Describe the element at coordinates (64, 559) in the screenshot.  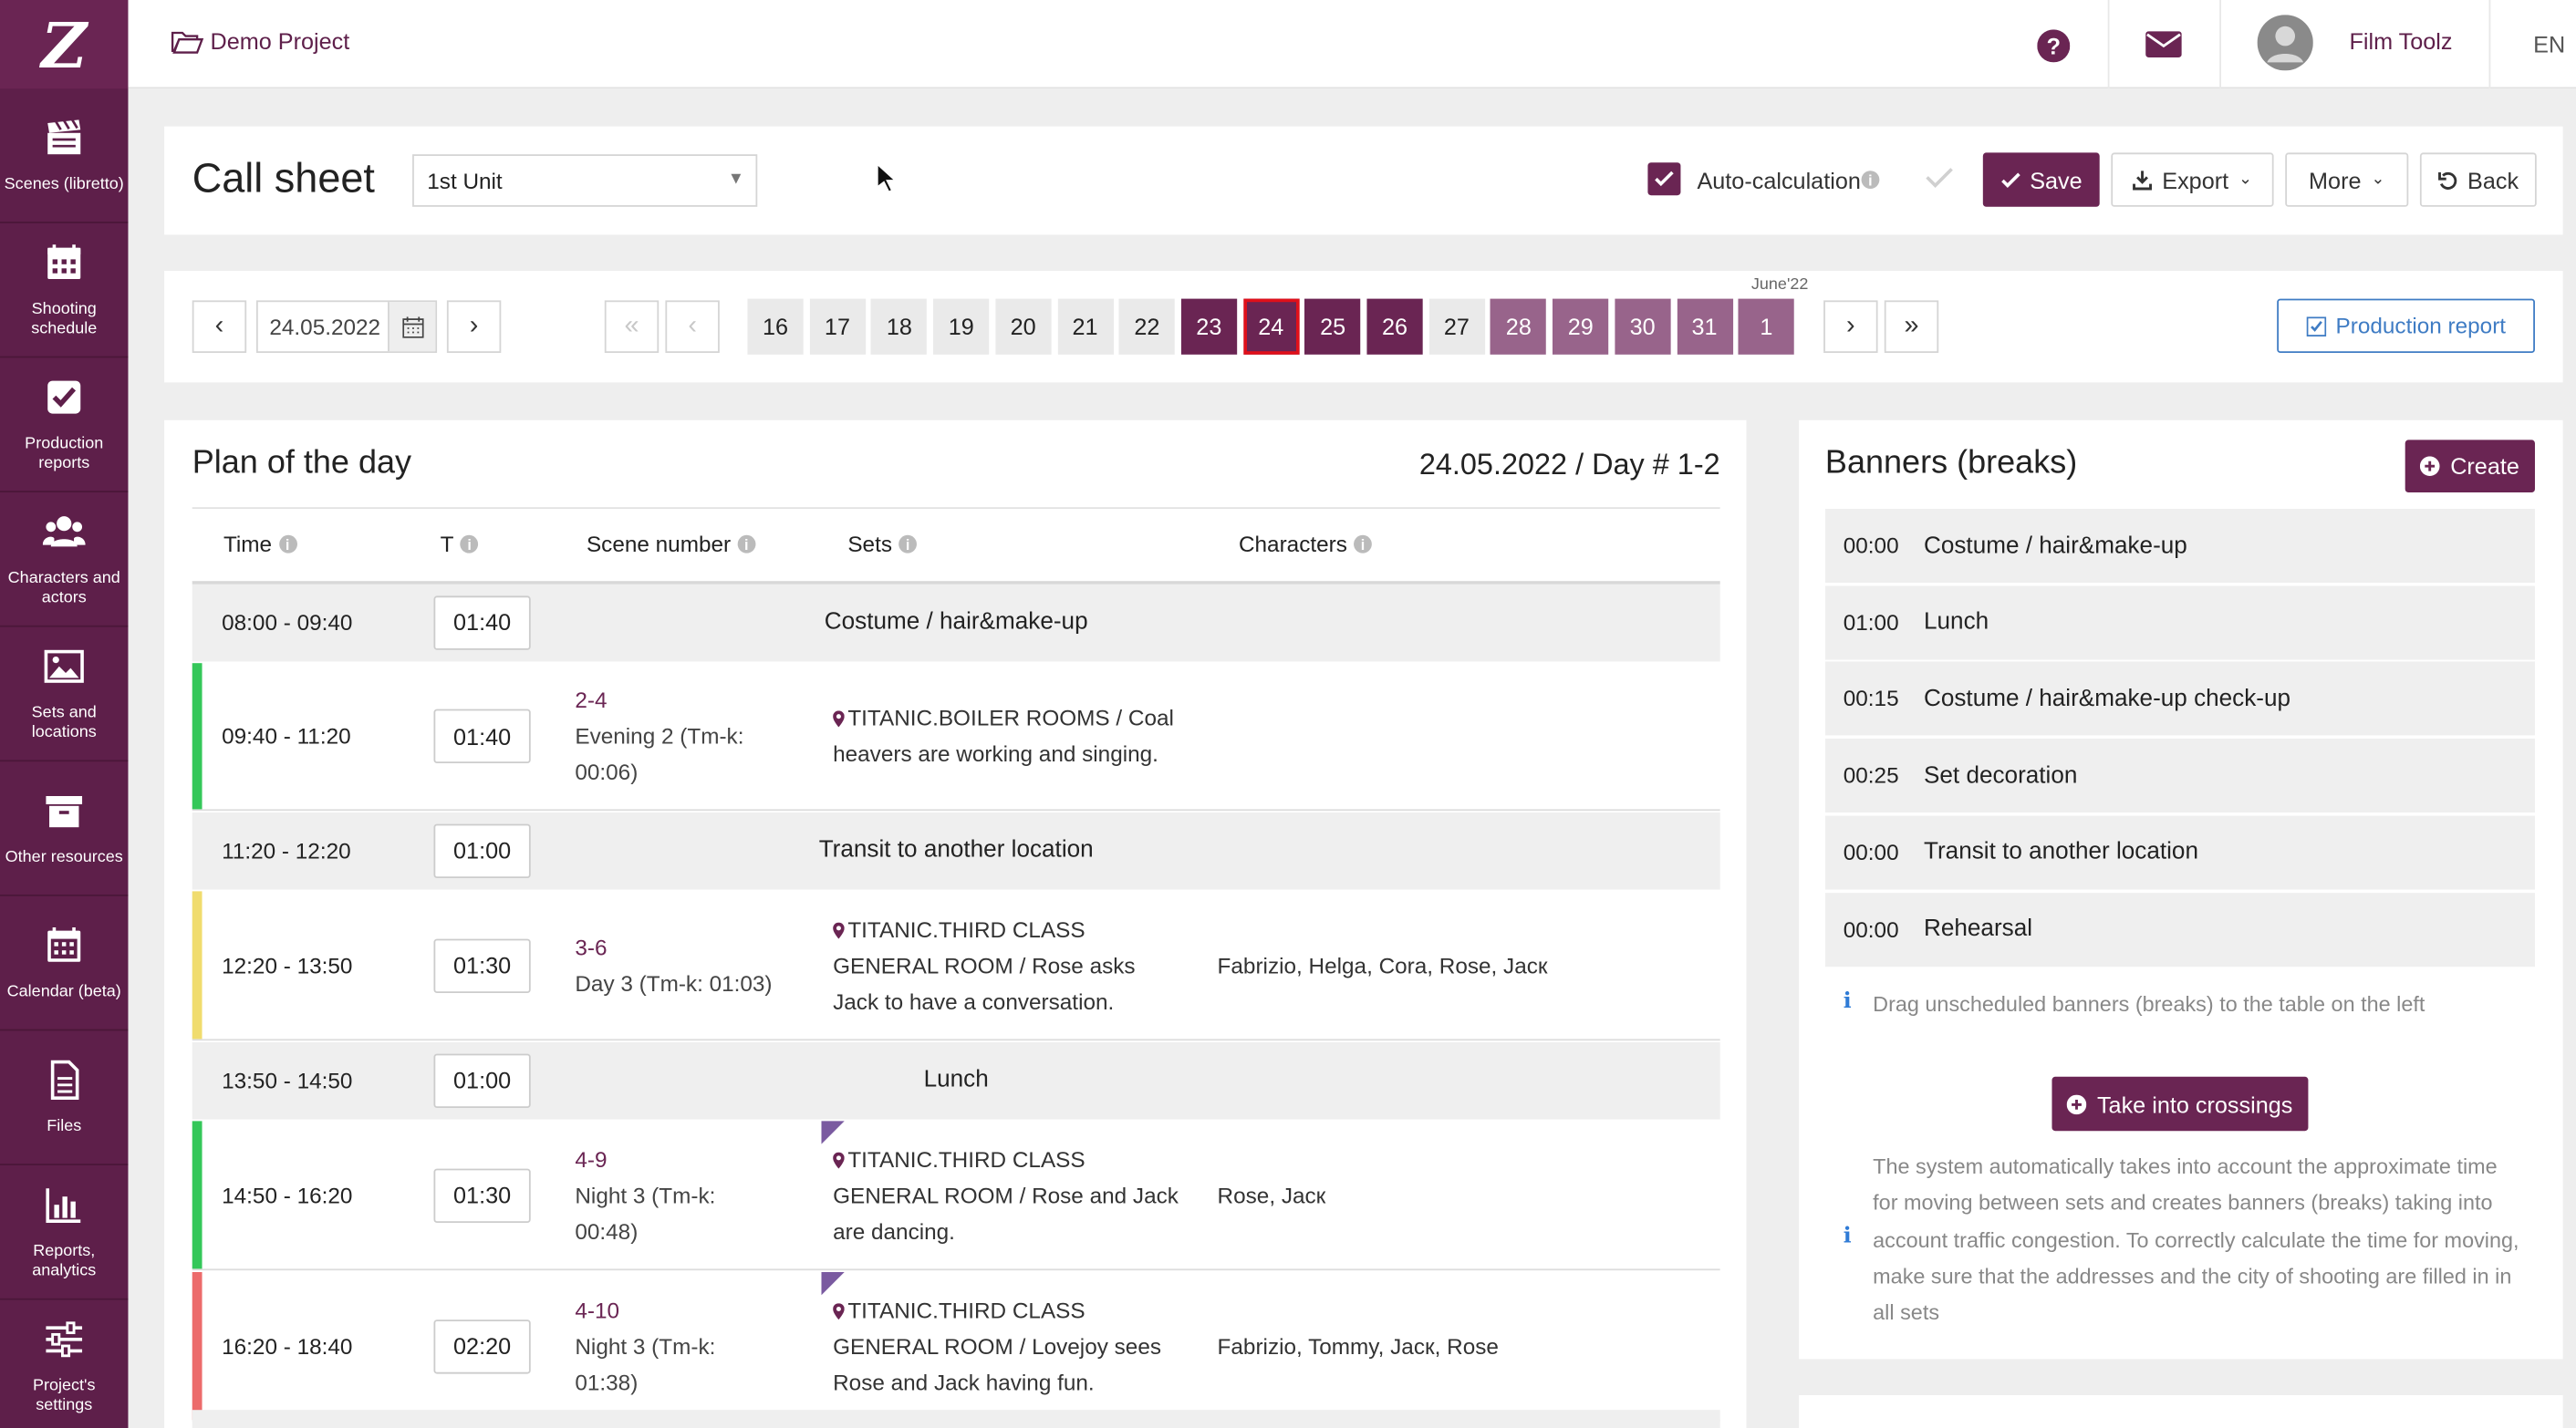
I see `sidebar-item-characters-and-actors: Characters and actors` at that location.